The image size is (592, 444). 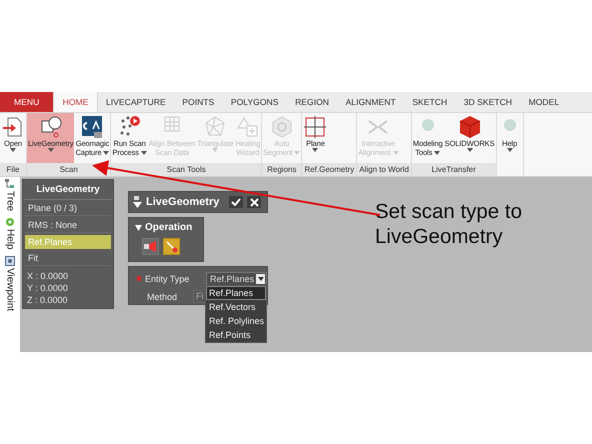 What do you see at coordinates (454, 169) in the screenshot?
I see `group-label: LiveTransfer` at bounding box center [454, 169].